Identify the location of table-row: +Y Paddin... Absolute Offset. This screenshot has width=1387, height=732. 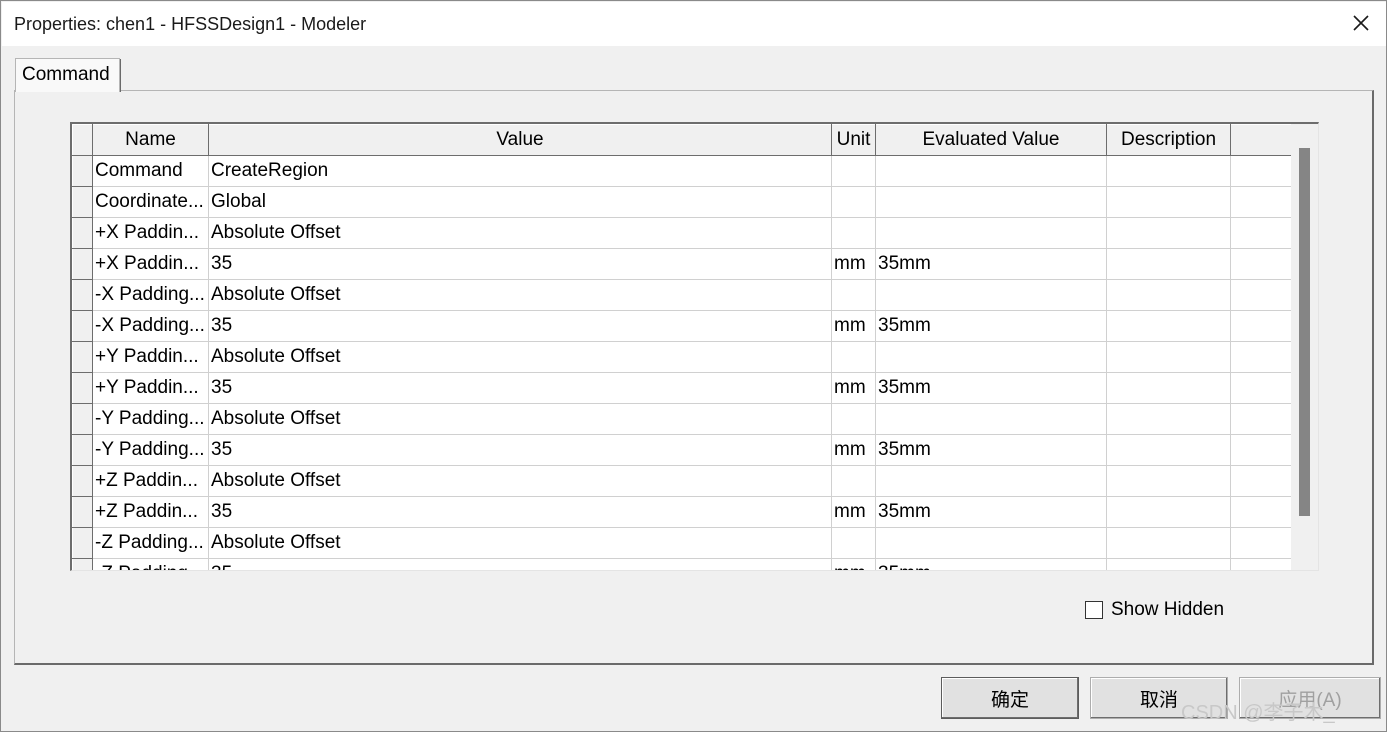
(682, 357).